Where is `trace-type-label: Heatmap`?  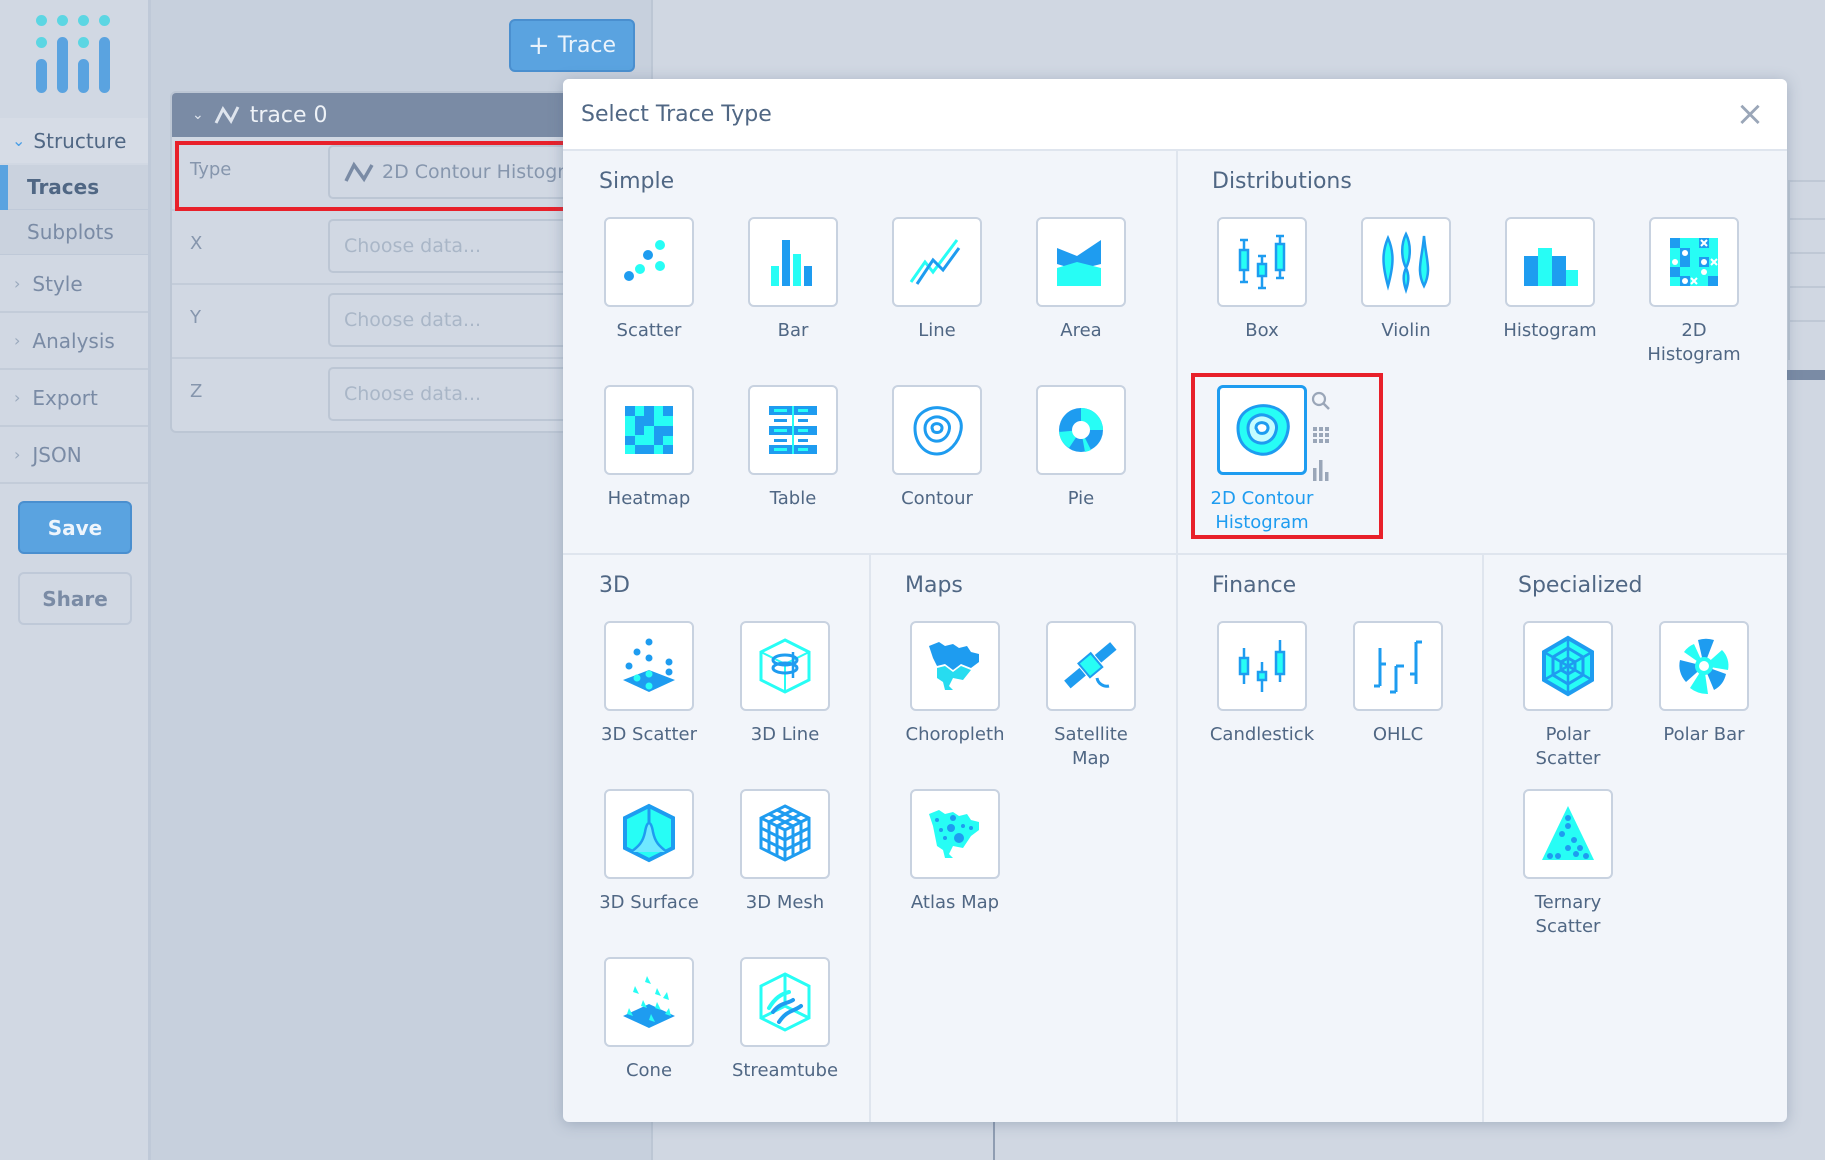
trace-type-label: Heatmap is located at coordinates (649, 498).